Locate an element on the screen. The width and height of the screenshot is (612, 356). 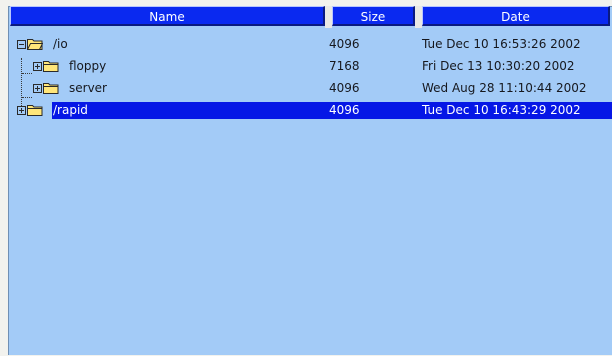
column-header: Name Size Date is located at coordinates (308, 17).